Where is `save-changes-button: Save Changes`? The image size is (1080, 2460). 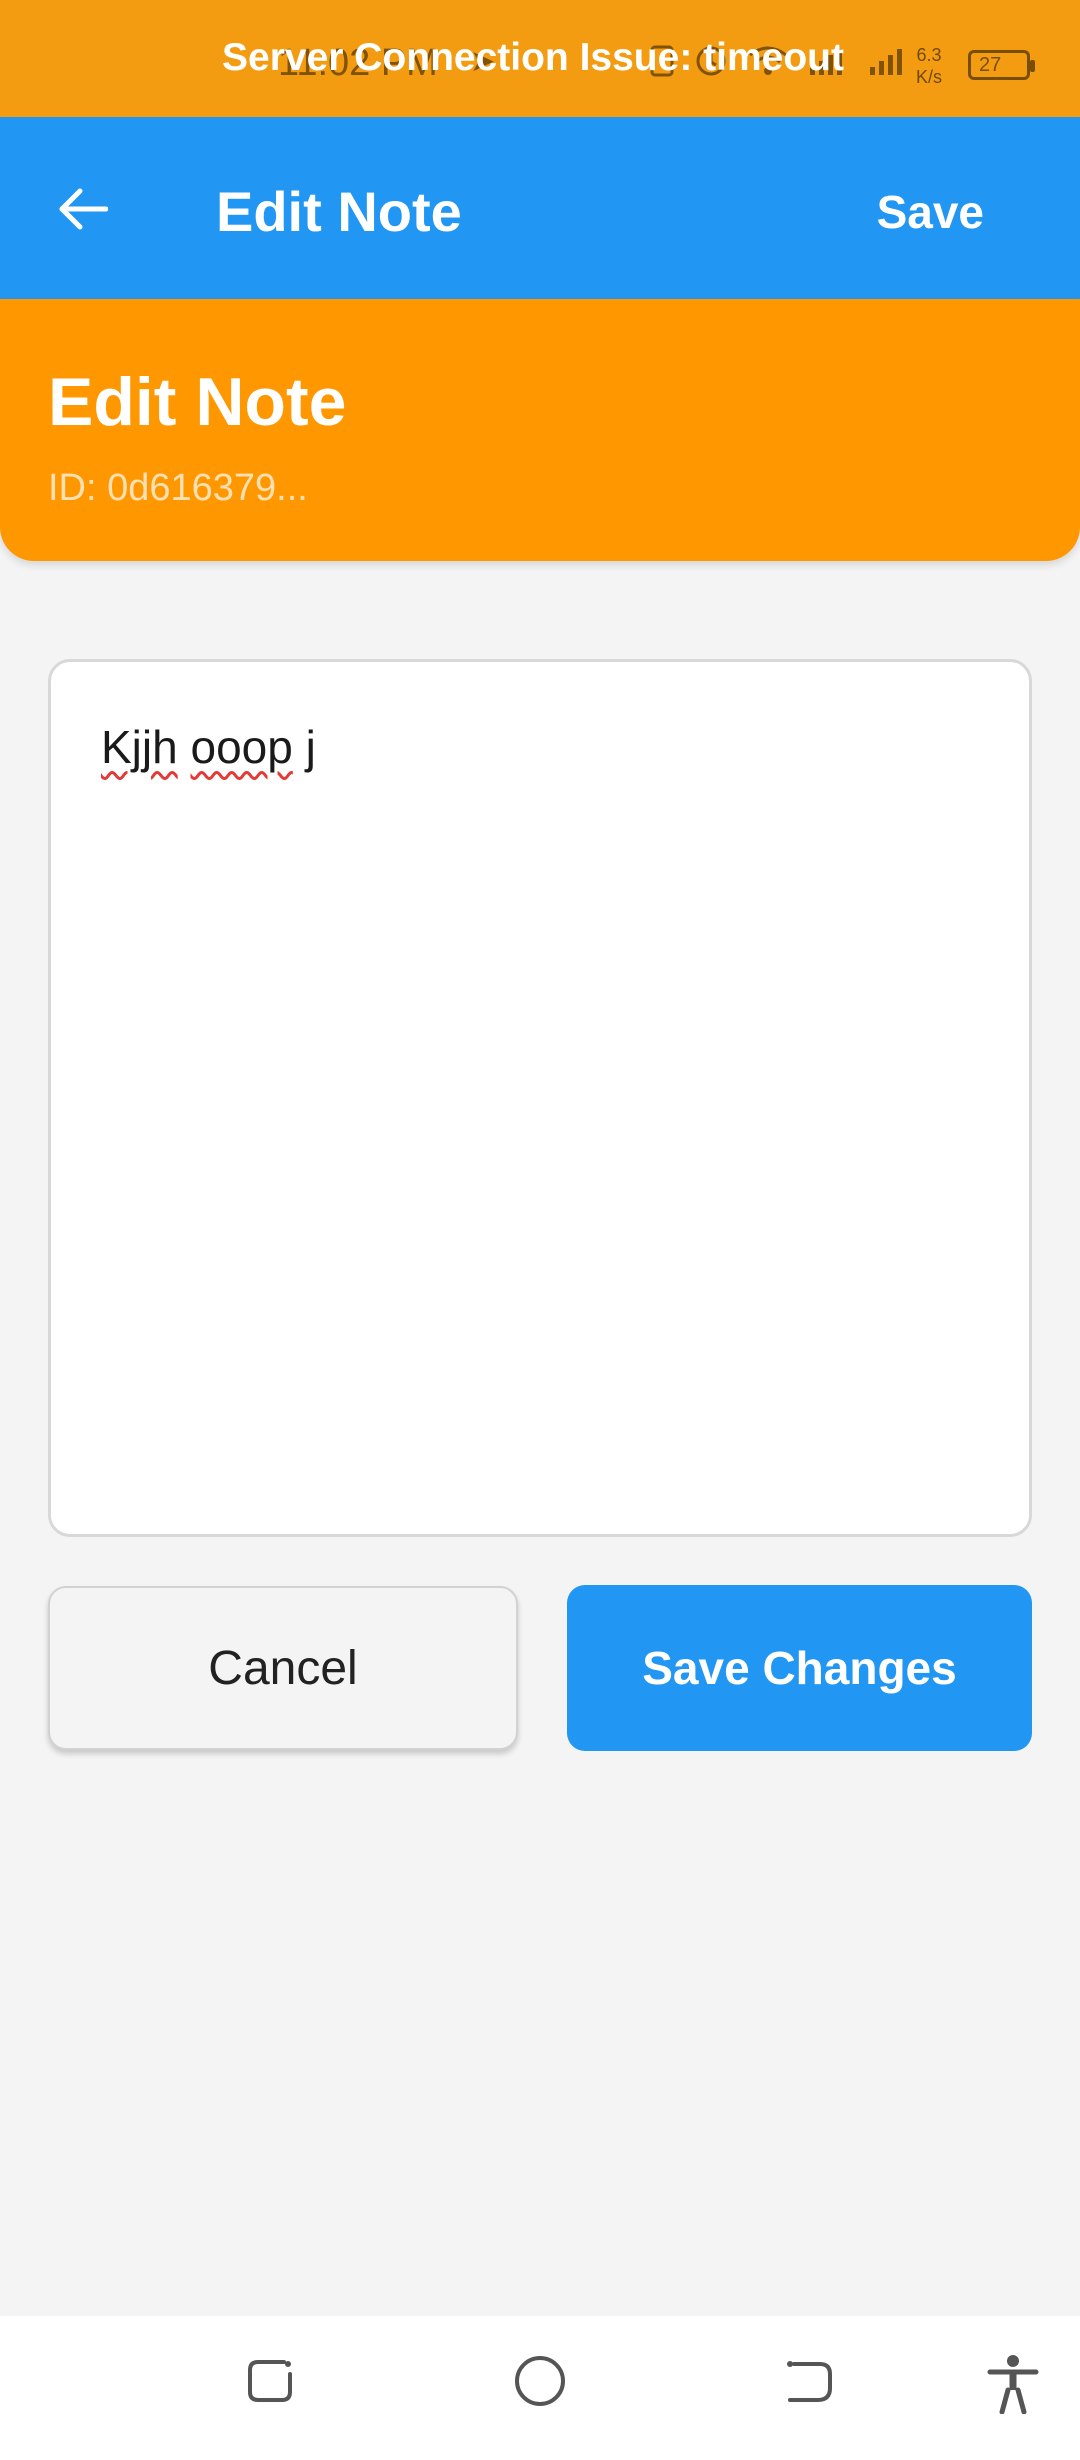 save-changes-button: Save Changes is located at coordinates (799, 1668).